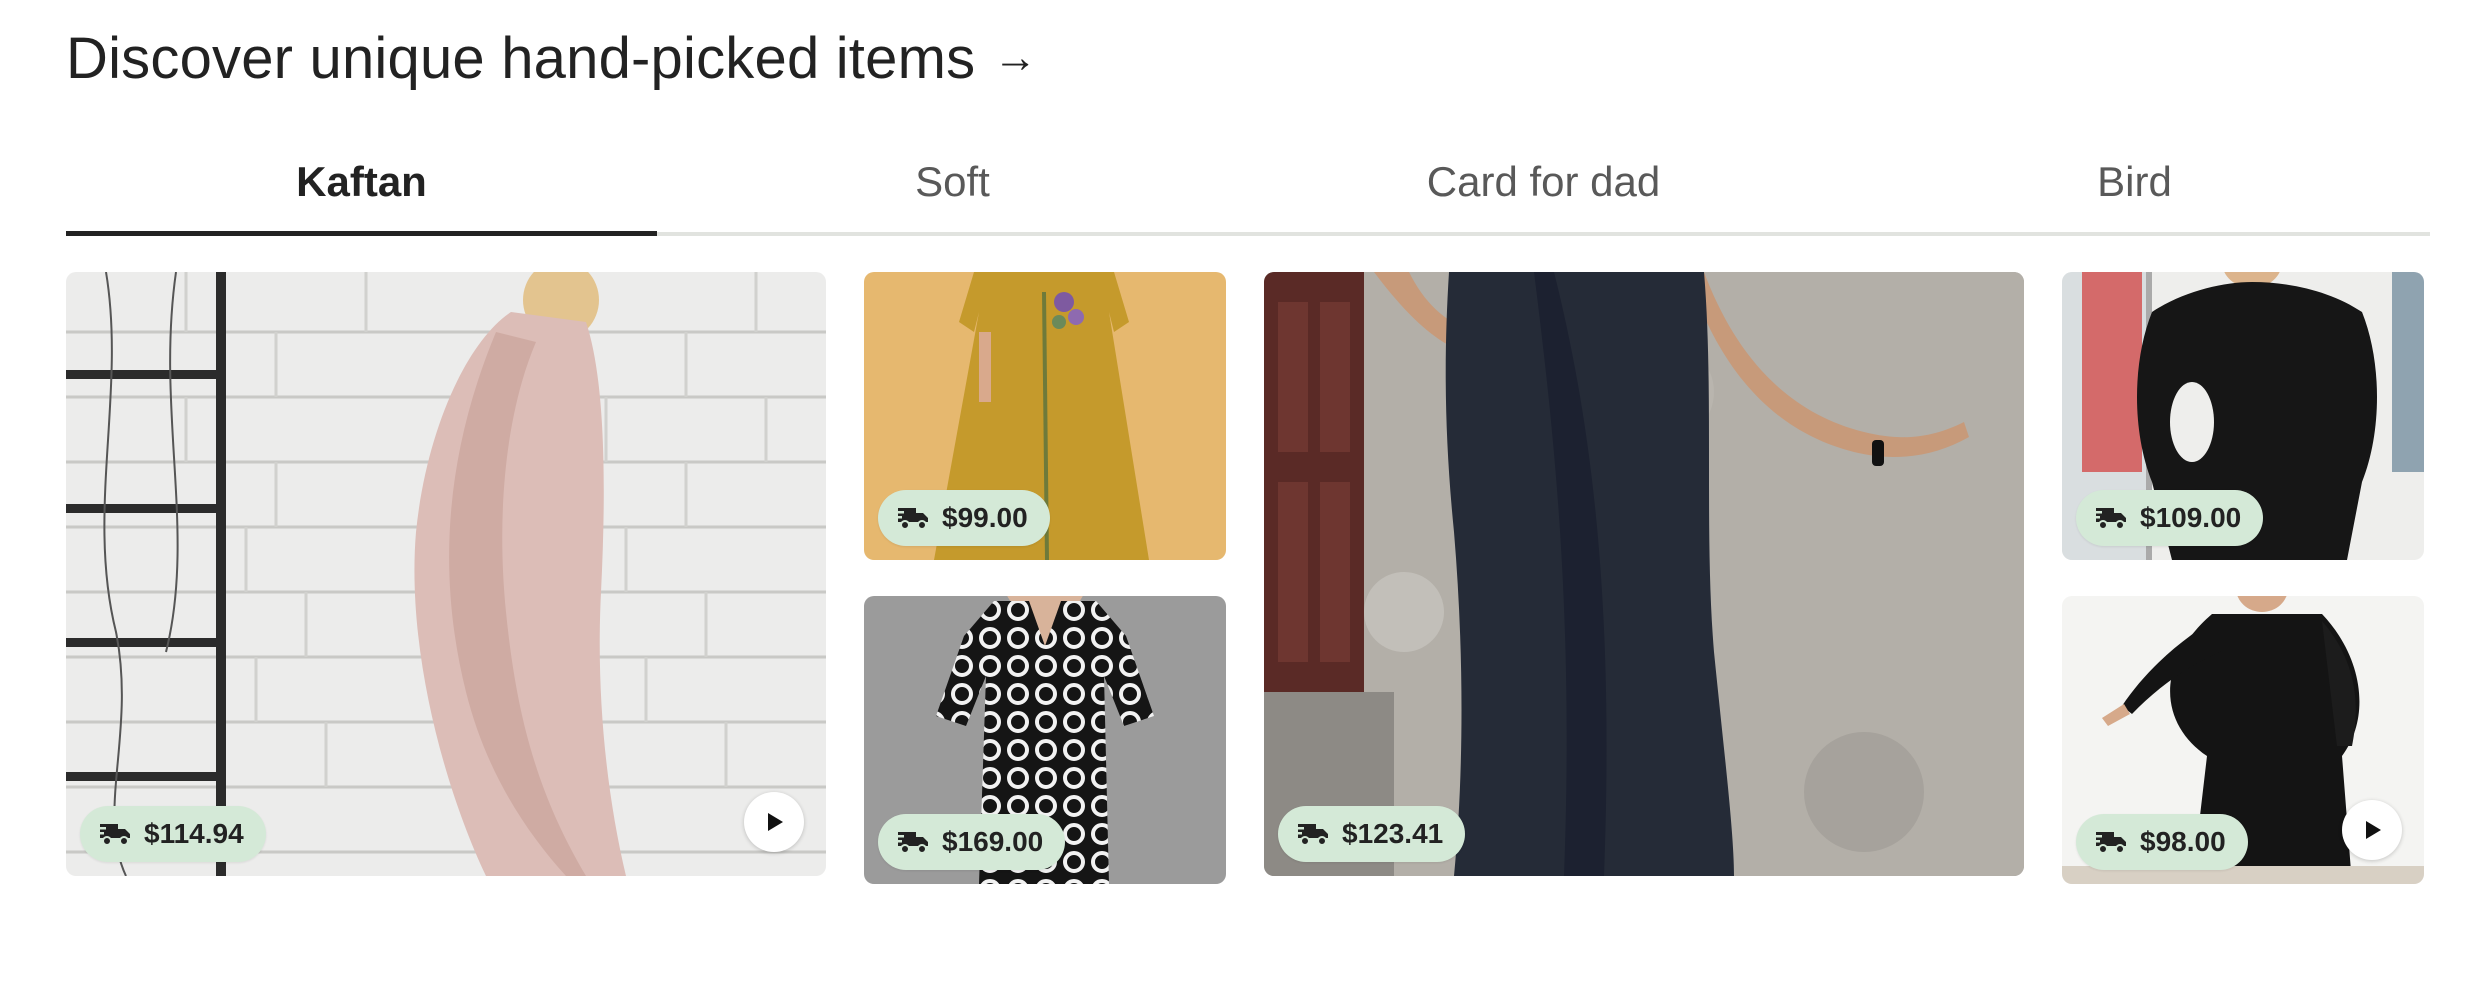 The image size is (2472, 982). I want to click on listing-card: $98.00, so click(2243, 740).